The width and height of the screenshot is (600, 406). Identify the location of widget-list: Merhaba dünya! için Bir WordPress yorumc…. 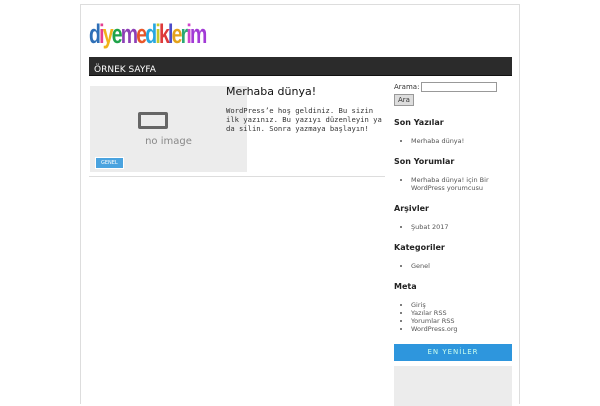
(461, 184).